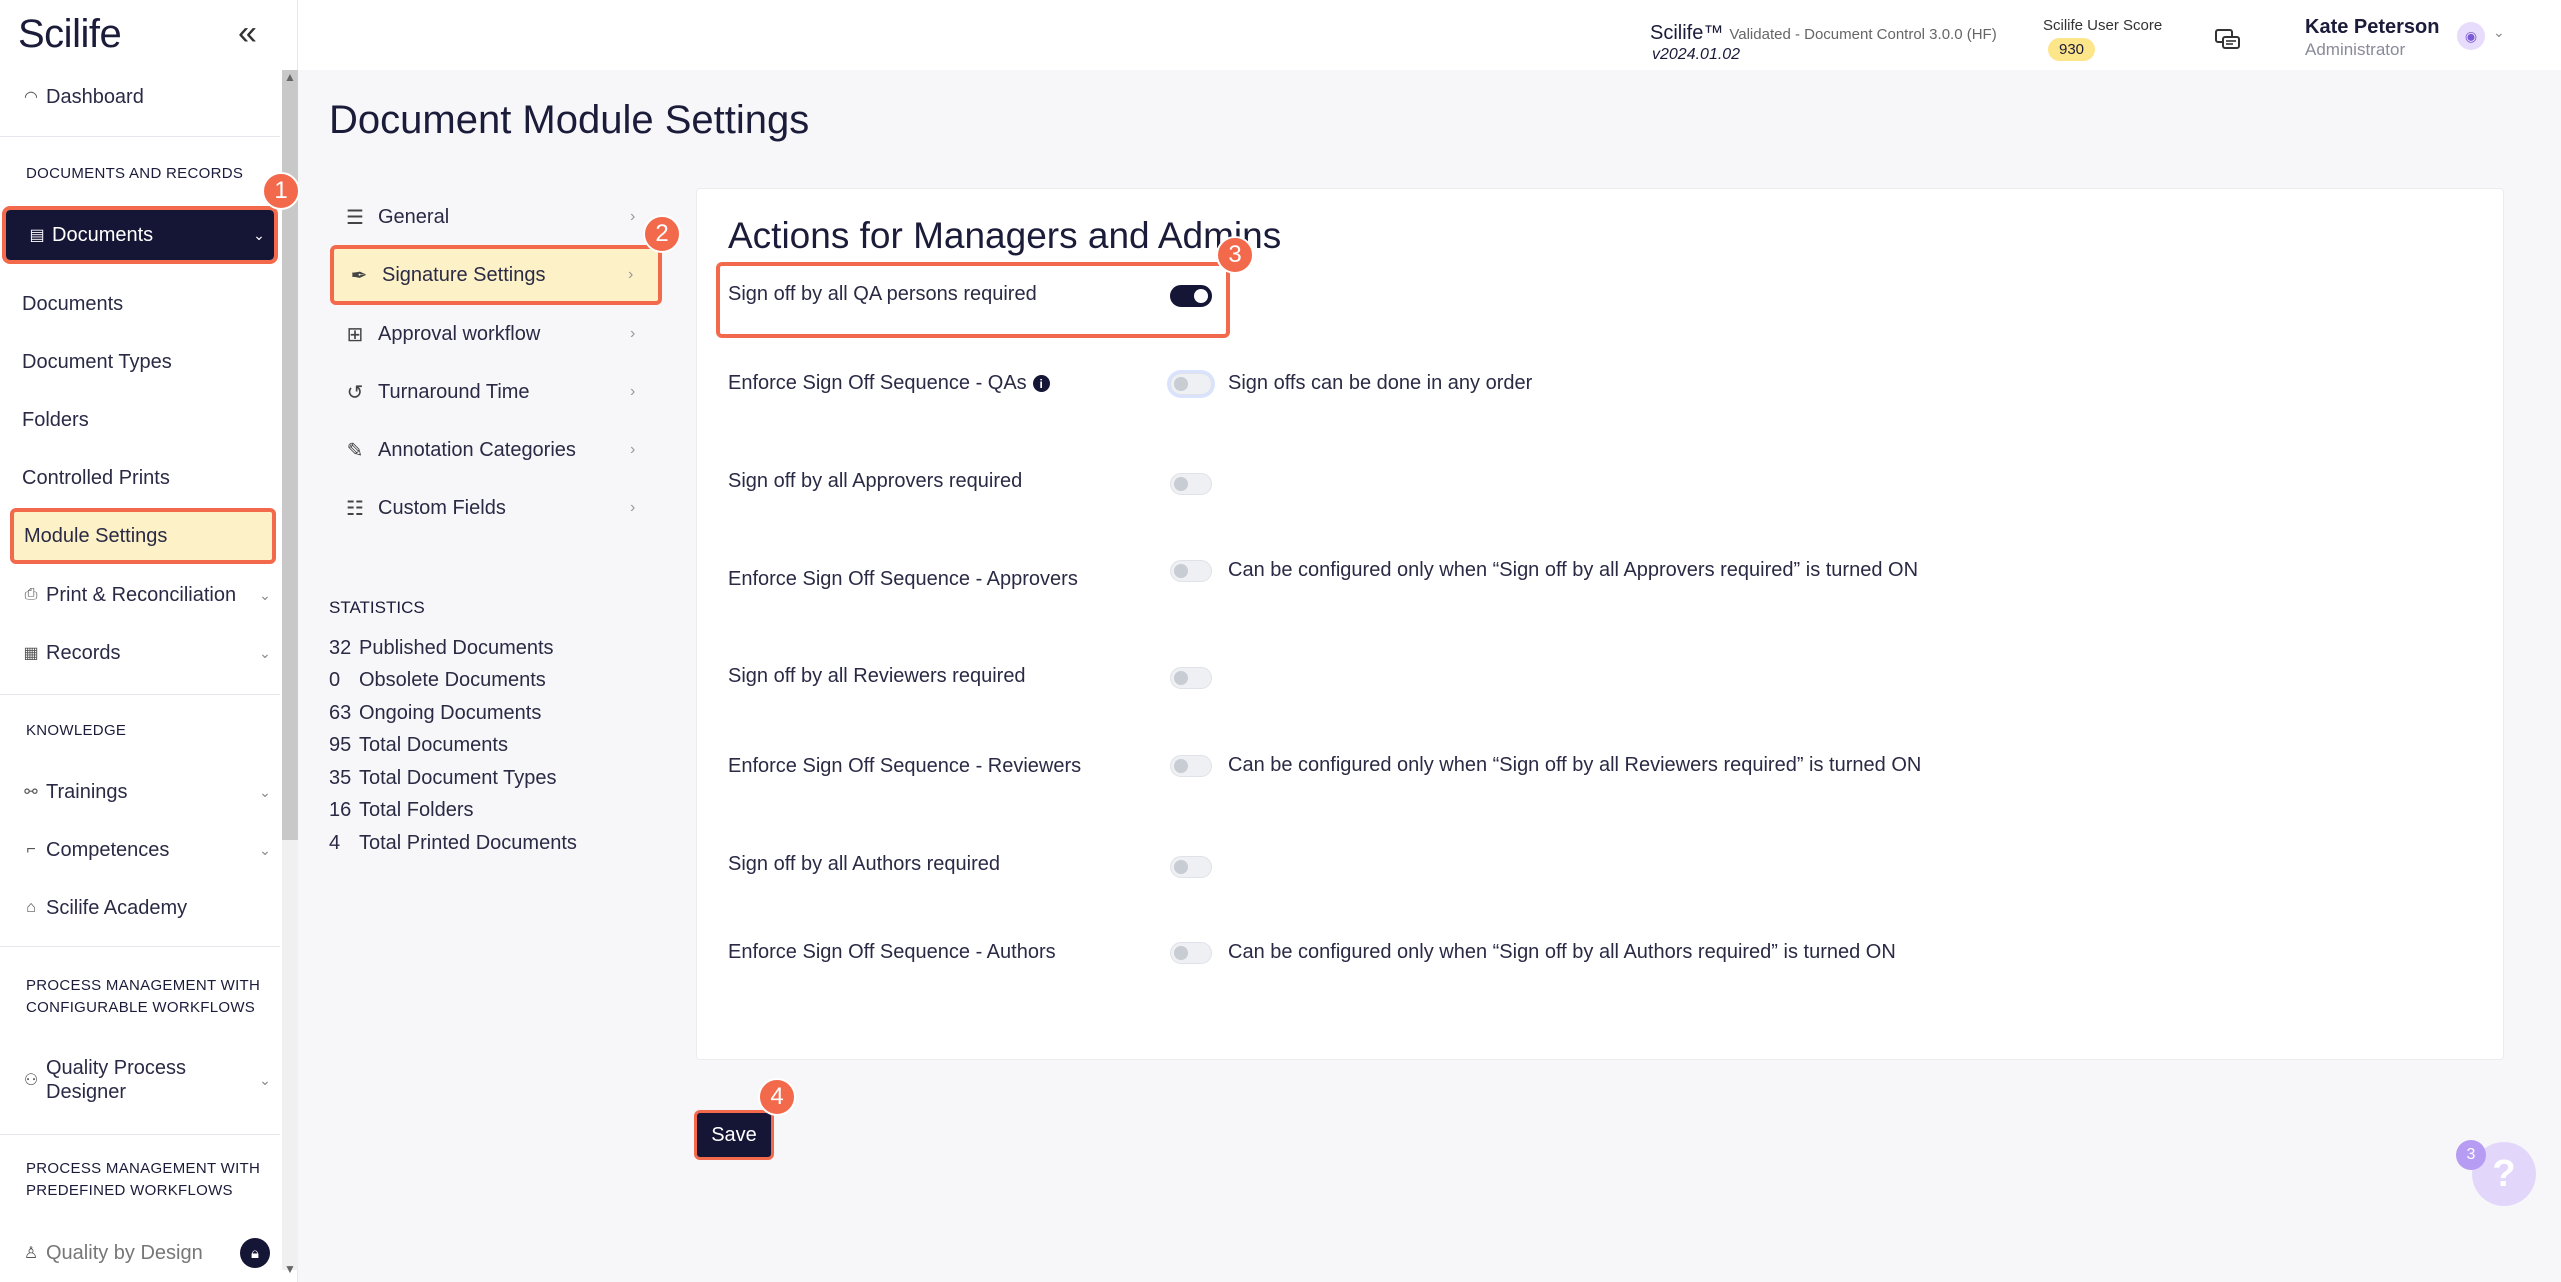 This screenshot has height=1282, width=2561. What do you see at coordinates (355, 450) in the screenshot?
I see `edit-icon: ✎` at bounding box center [355, 450].